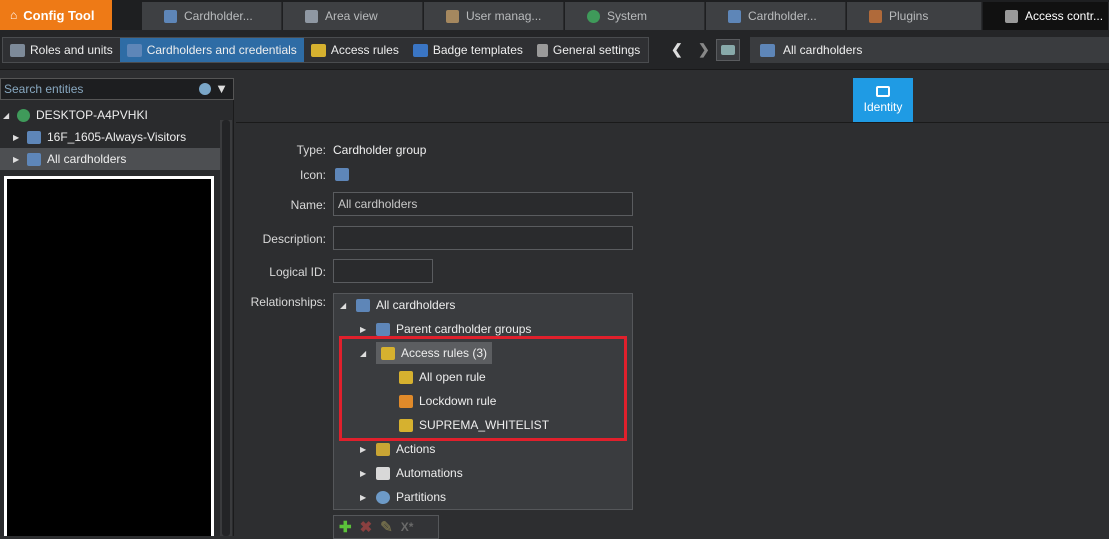 This screenshot has width=1109, height=539. I want to click on settings-icon, so click(542, 50).